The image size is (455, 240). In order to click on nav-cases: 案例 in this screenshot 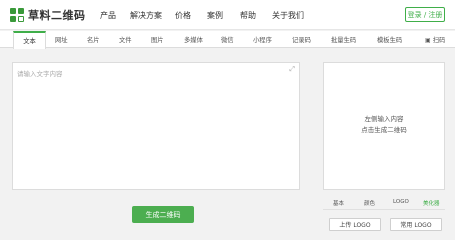, I will do `click(215, 15)`.